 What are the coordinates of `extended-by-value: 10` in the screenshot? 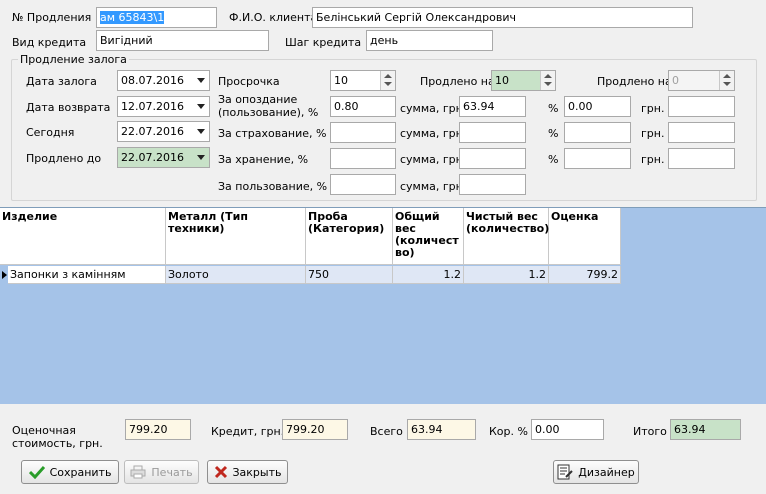 It's located at (502, 80).